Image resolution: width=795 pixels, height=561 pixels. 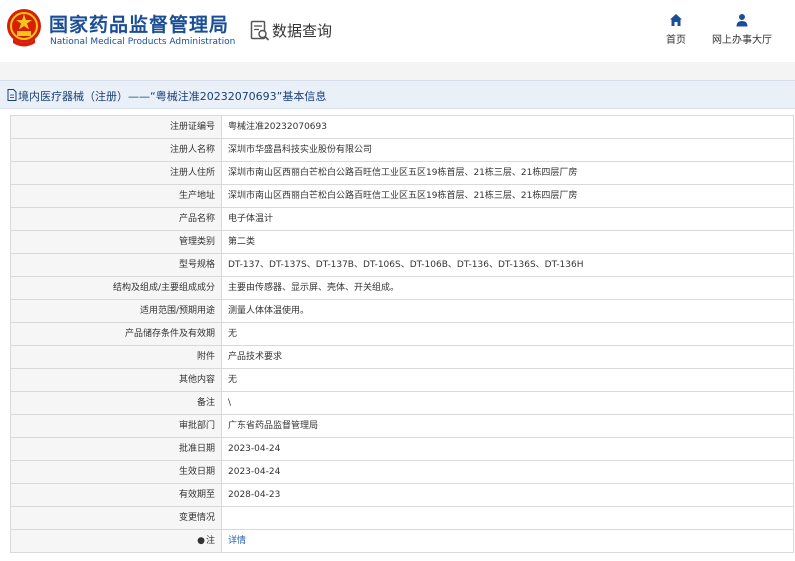 I want to click on table-row: 有效期至 2028-04-23, so click(x=402, y=495).